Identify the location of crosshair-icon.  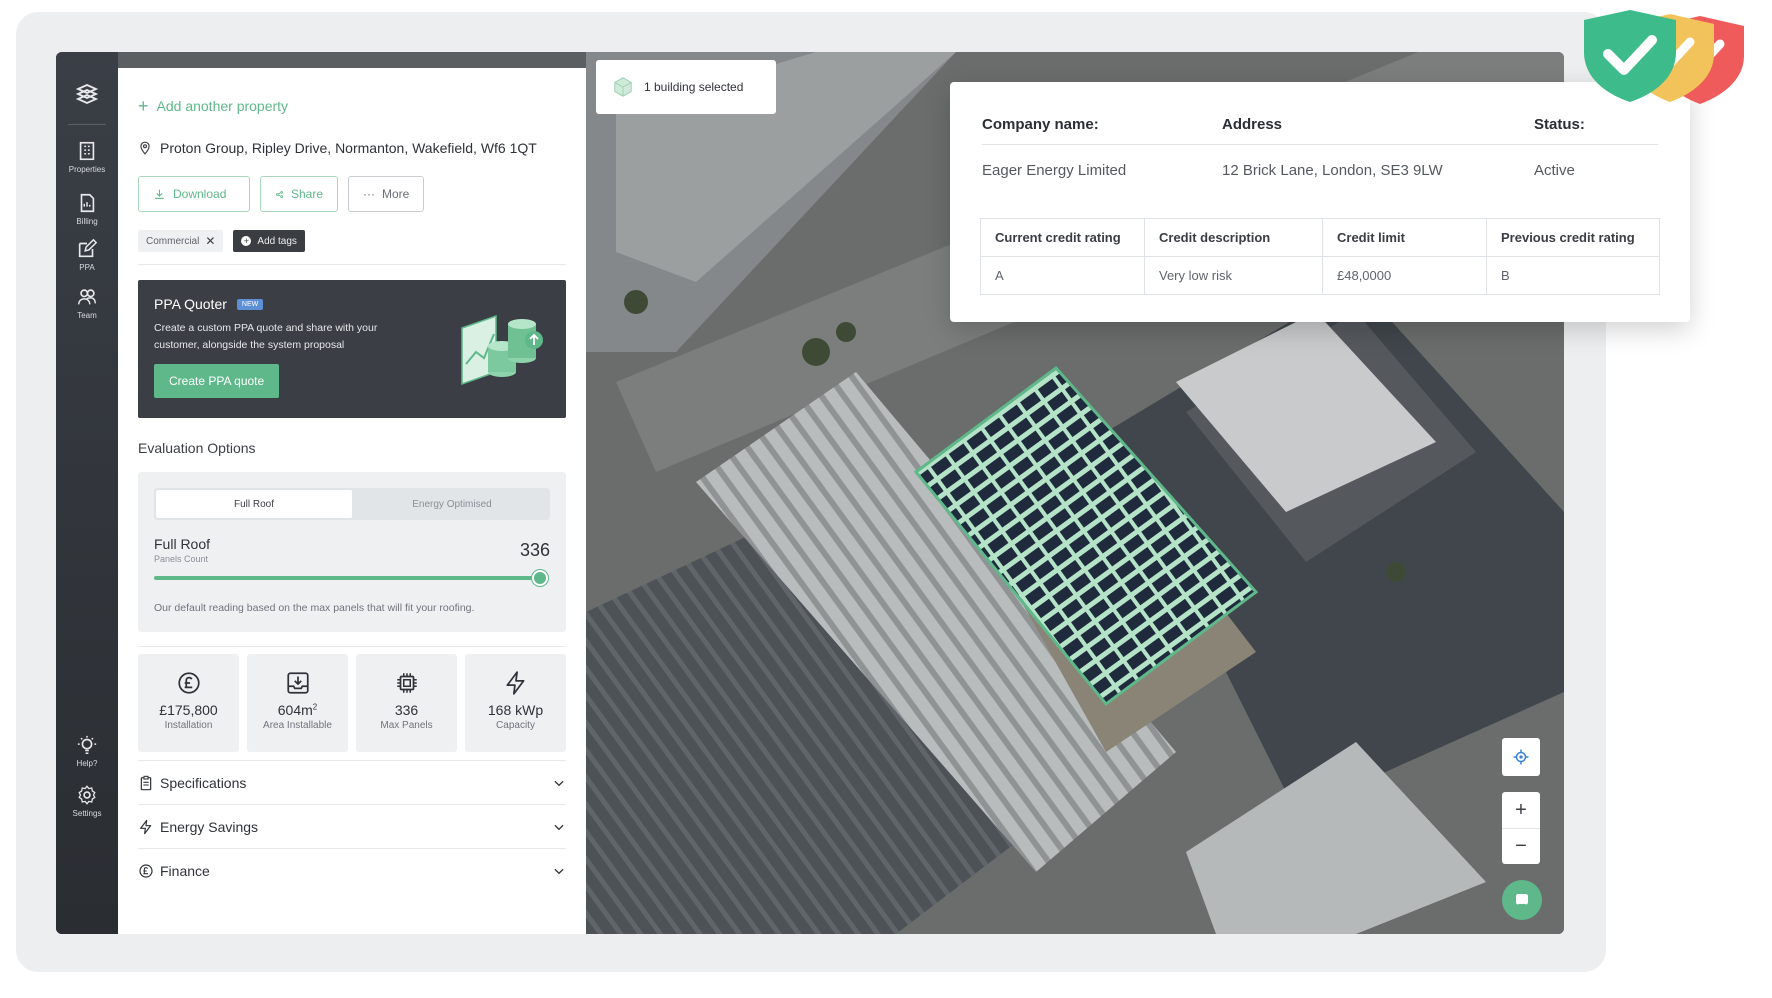
(1521, 757).